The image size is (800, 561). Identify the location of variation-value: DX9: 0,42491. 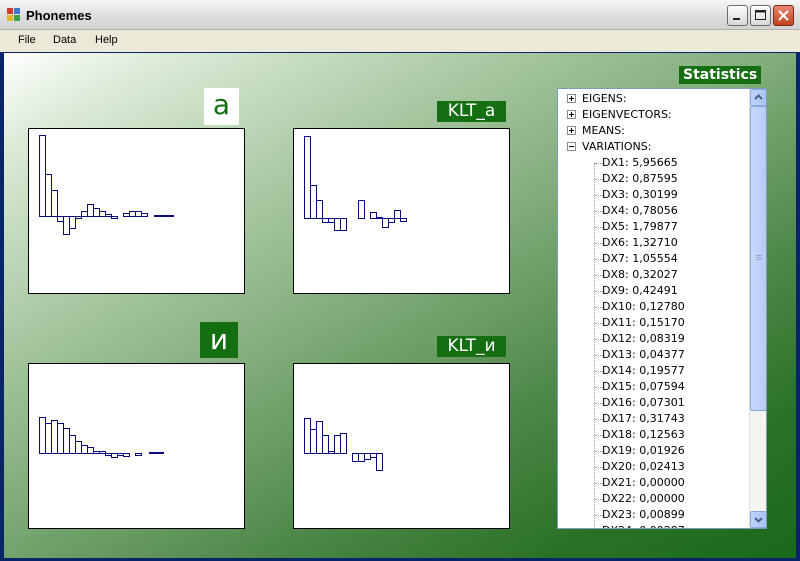
(640, 290).